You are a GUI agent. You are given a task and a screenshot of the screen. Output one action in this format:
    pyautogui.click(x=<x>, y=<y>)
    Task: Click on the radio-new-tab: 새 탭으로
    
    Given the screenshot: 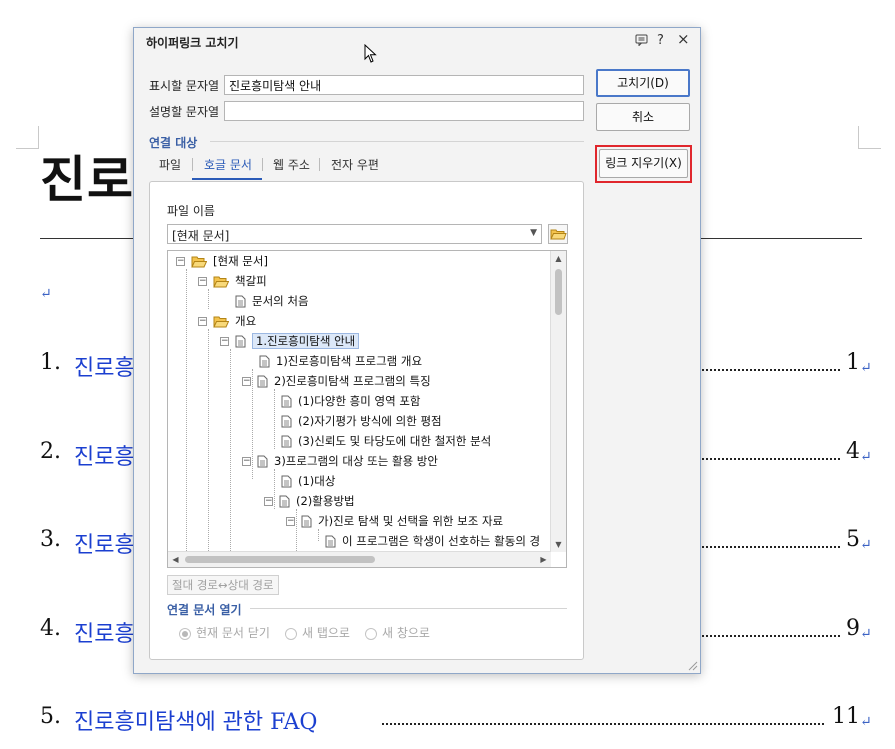 What is the action you would take?
    pyautogui.click(x=317, y=632)
    